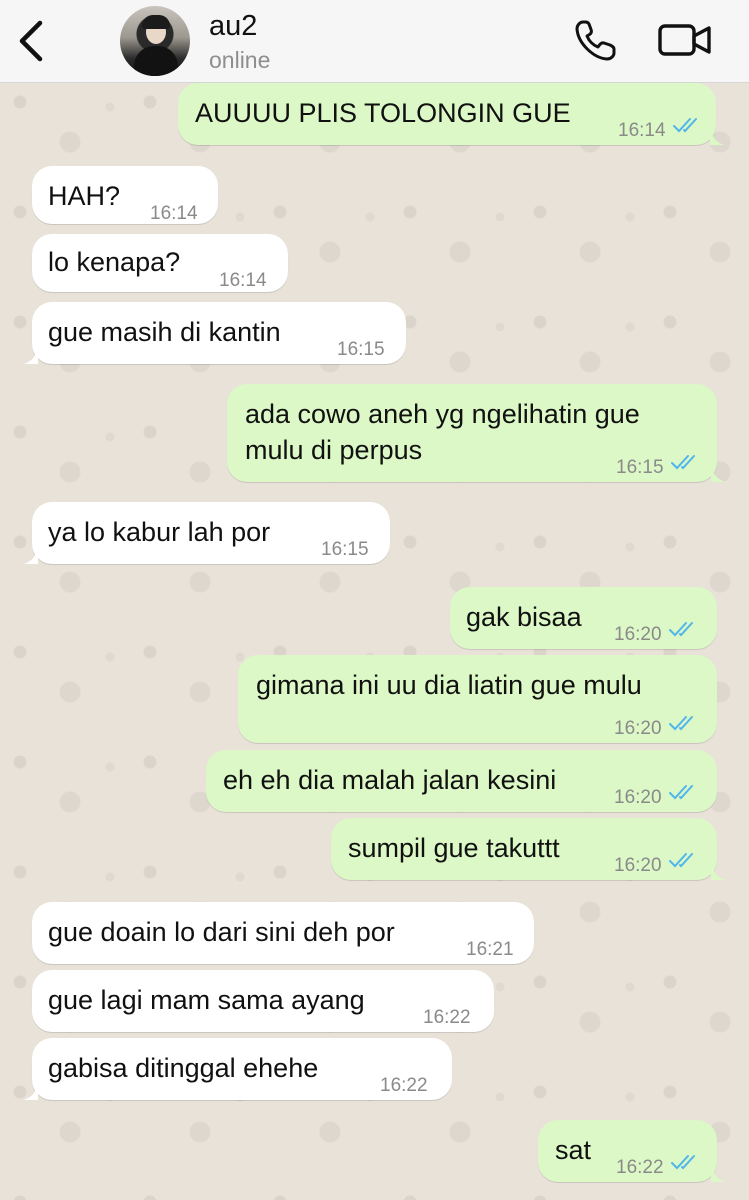 This screenshot has width=749, height=1200. Describe the element at coordinates (32, 41) in the screenshot. I see `back-chevron-icon` at that location.